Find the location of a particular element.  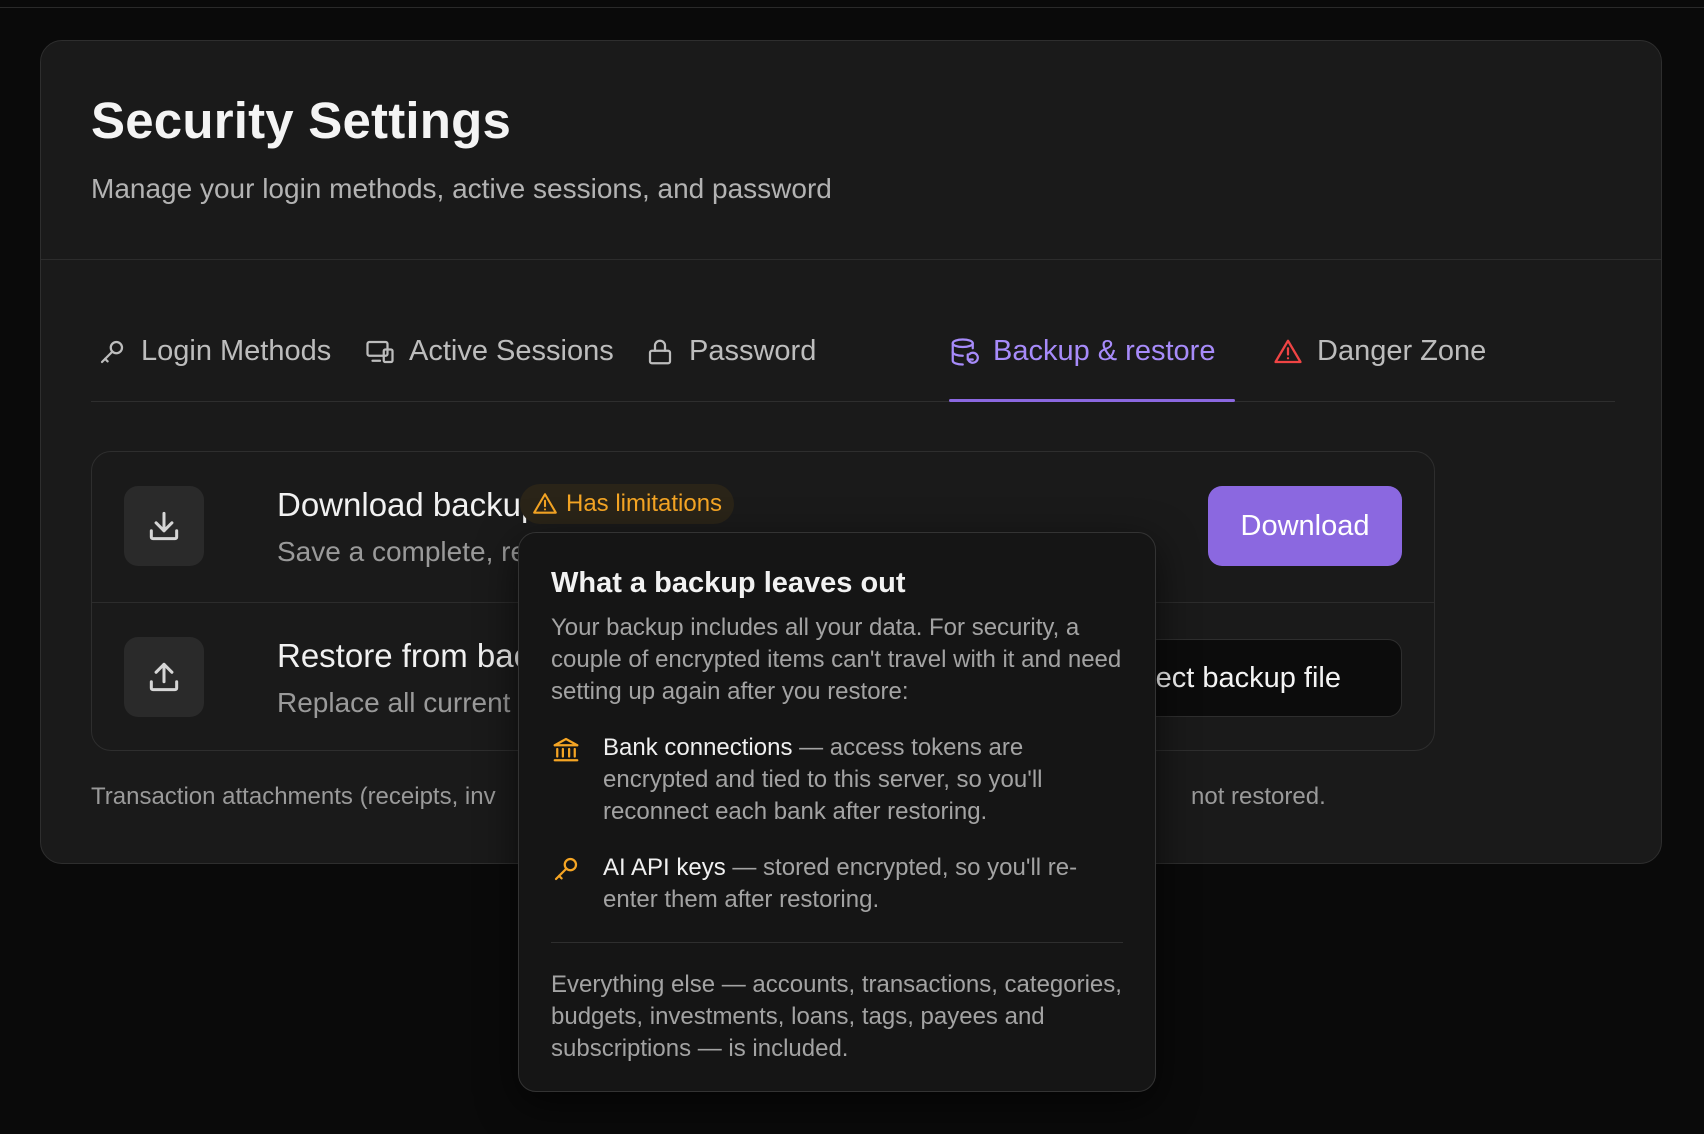

tab-active-sessions: Active Sessions is located at coordinates (489, 366).